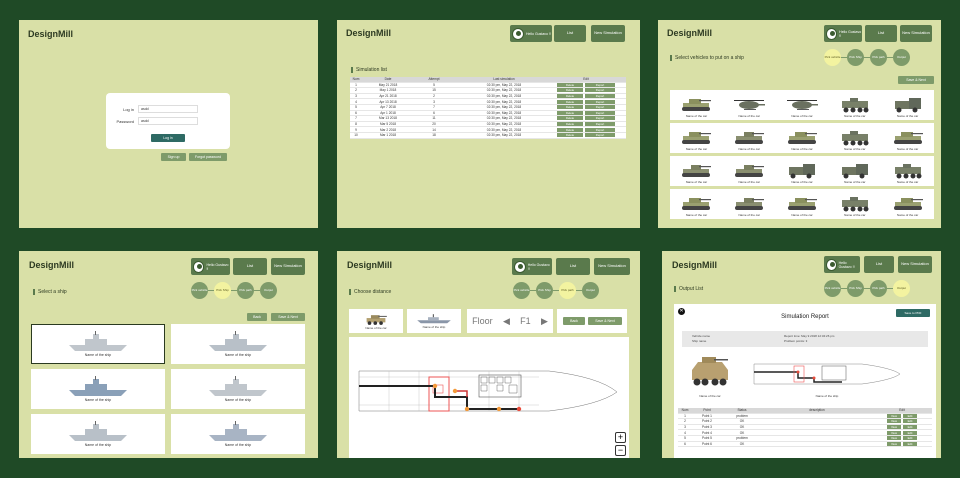 This screenshot has height=478, width=960. What do you see at coordinates (913, 313) in the screenshot?
I see `save-pdf-button: Save to PDF` at bounding box center [913, 313].